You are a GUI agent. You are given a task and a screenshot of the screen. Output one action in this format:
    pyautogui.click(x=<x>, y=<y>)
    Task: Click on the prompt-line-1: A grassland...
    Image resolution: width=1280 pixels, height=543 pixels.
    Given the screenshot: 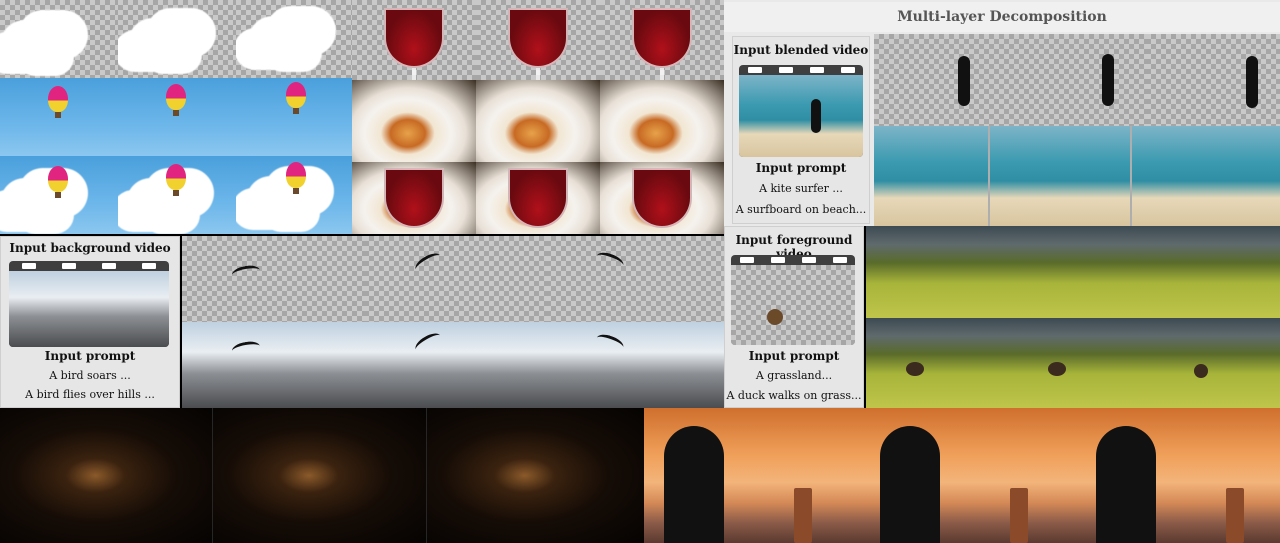 What is the action you would take?
    pyautogui.click(x=794, y=375)
    